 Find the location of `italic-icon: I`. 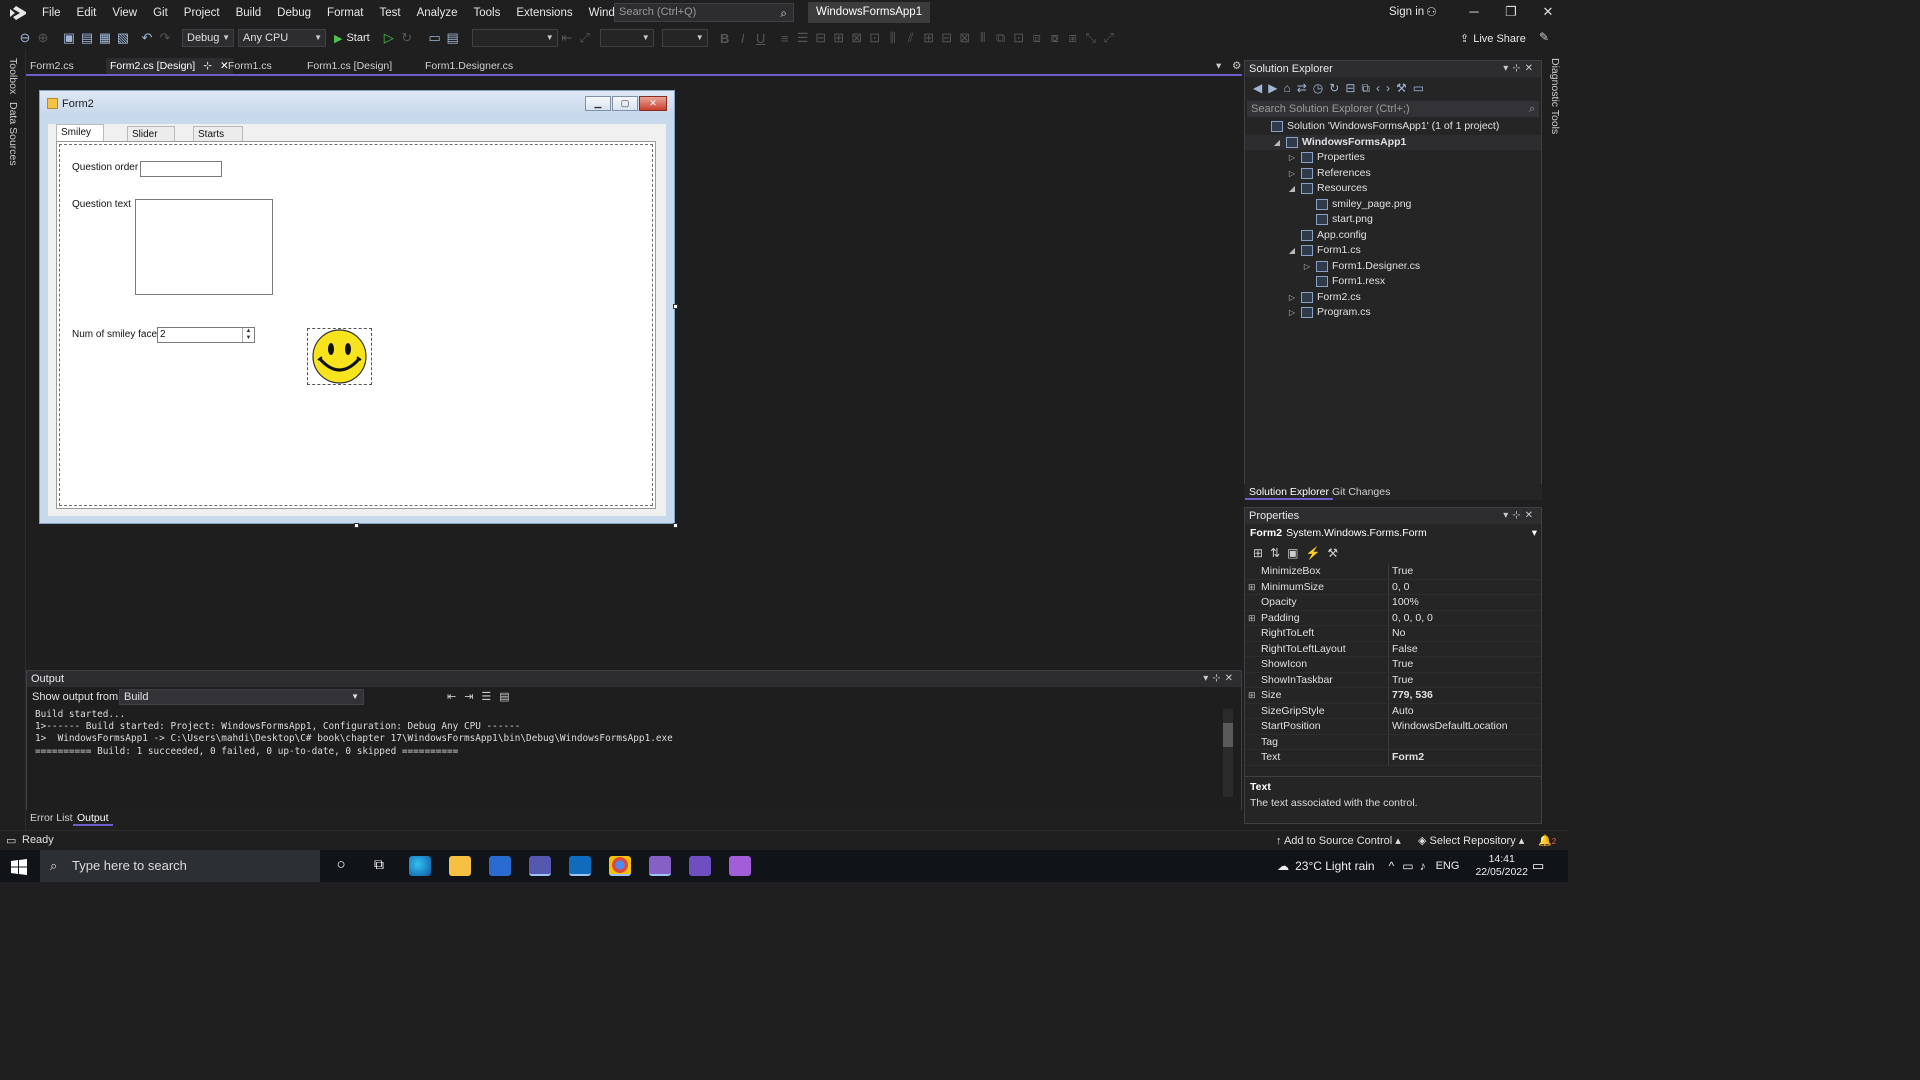

italic-icon: I is located at coordinates (743, 38).